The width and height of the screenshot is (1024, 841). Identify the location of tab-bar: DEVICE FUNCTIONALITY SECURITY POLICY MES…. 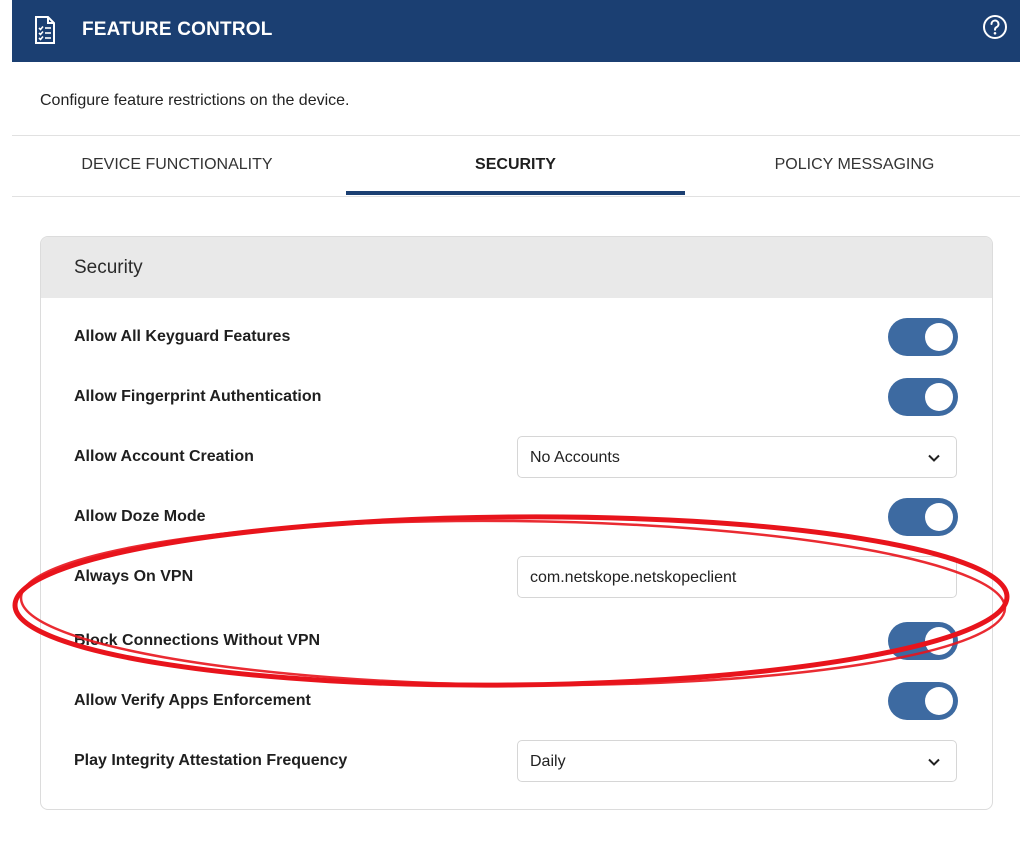
(516, 167).